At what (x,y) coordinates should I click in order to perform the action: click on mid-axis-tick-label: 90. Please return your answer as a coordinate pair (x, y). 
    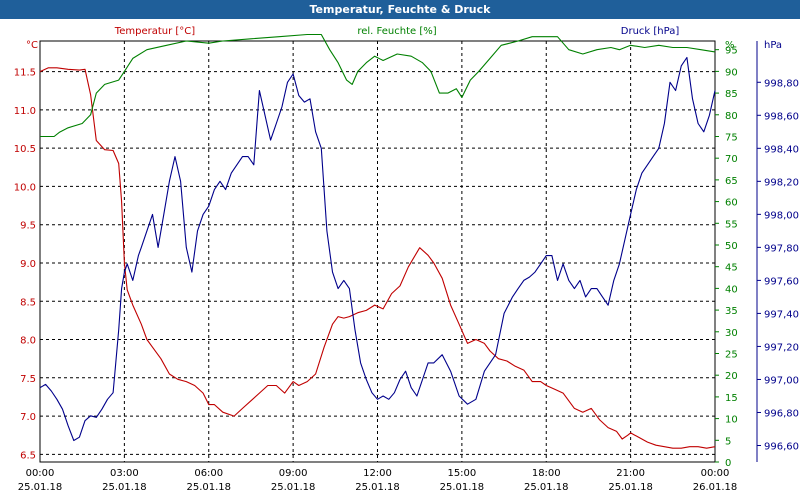
    Looking at the image, I should click on (731, 72).